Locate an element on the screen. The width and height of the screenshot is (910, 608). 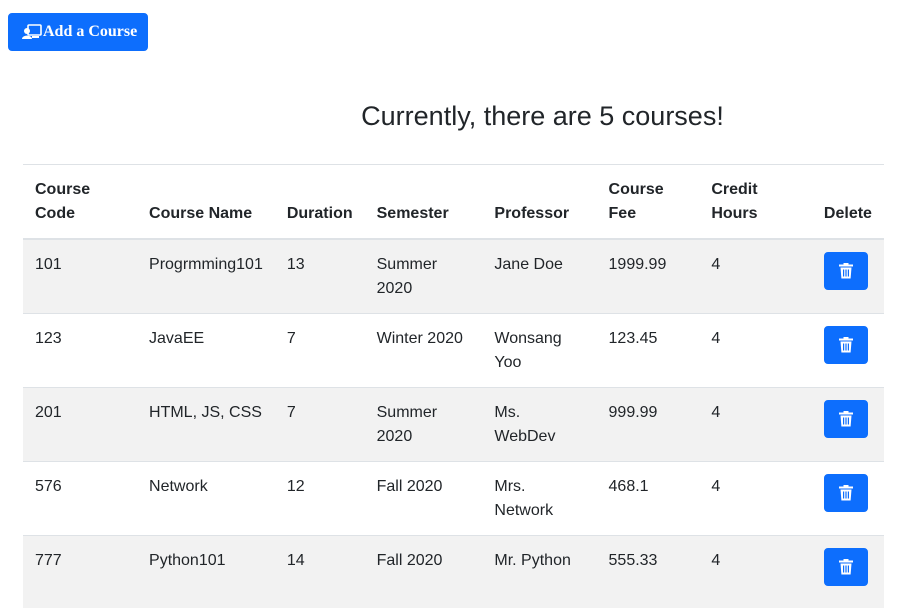
header-duration: Duration is located at coordinates (320, 202).